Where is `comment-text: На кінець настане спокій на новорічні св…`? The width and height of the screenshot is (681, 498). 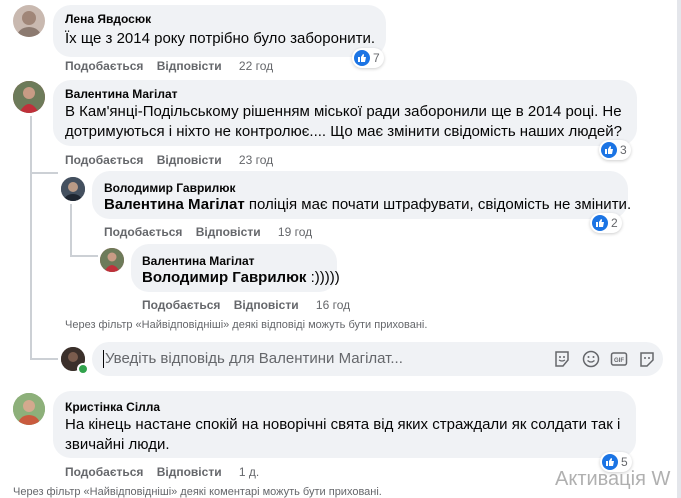 comment-text: На кінець настане спокій на новорічні св… is located at coordinates (343, 434).